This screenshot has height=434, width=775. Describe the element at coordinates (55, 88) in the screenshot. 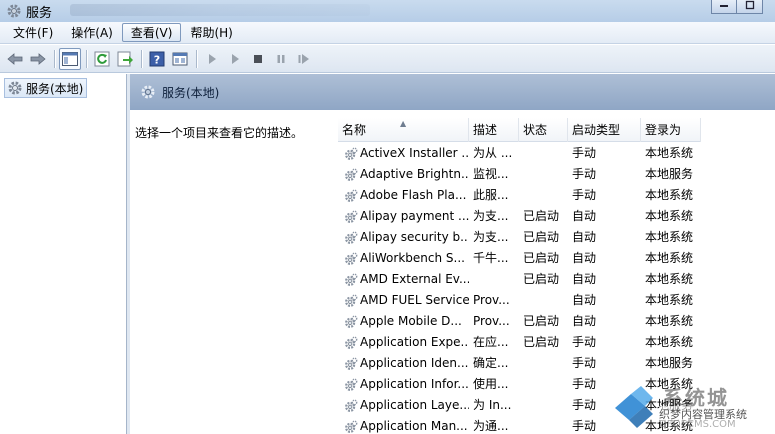

I see `tree-item-label: 服务(本地)` at that location.